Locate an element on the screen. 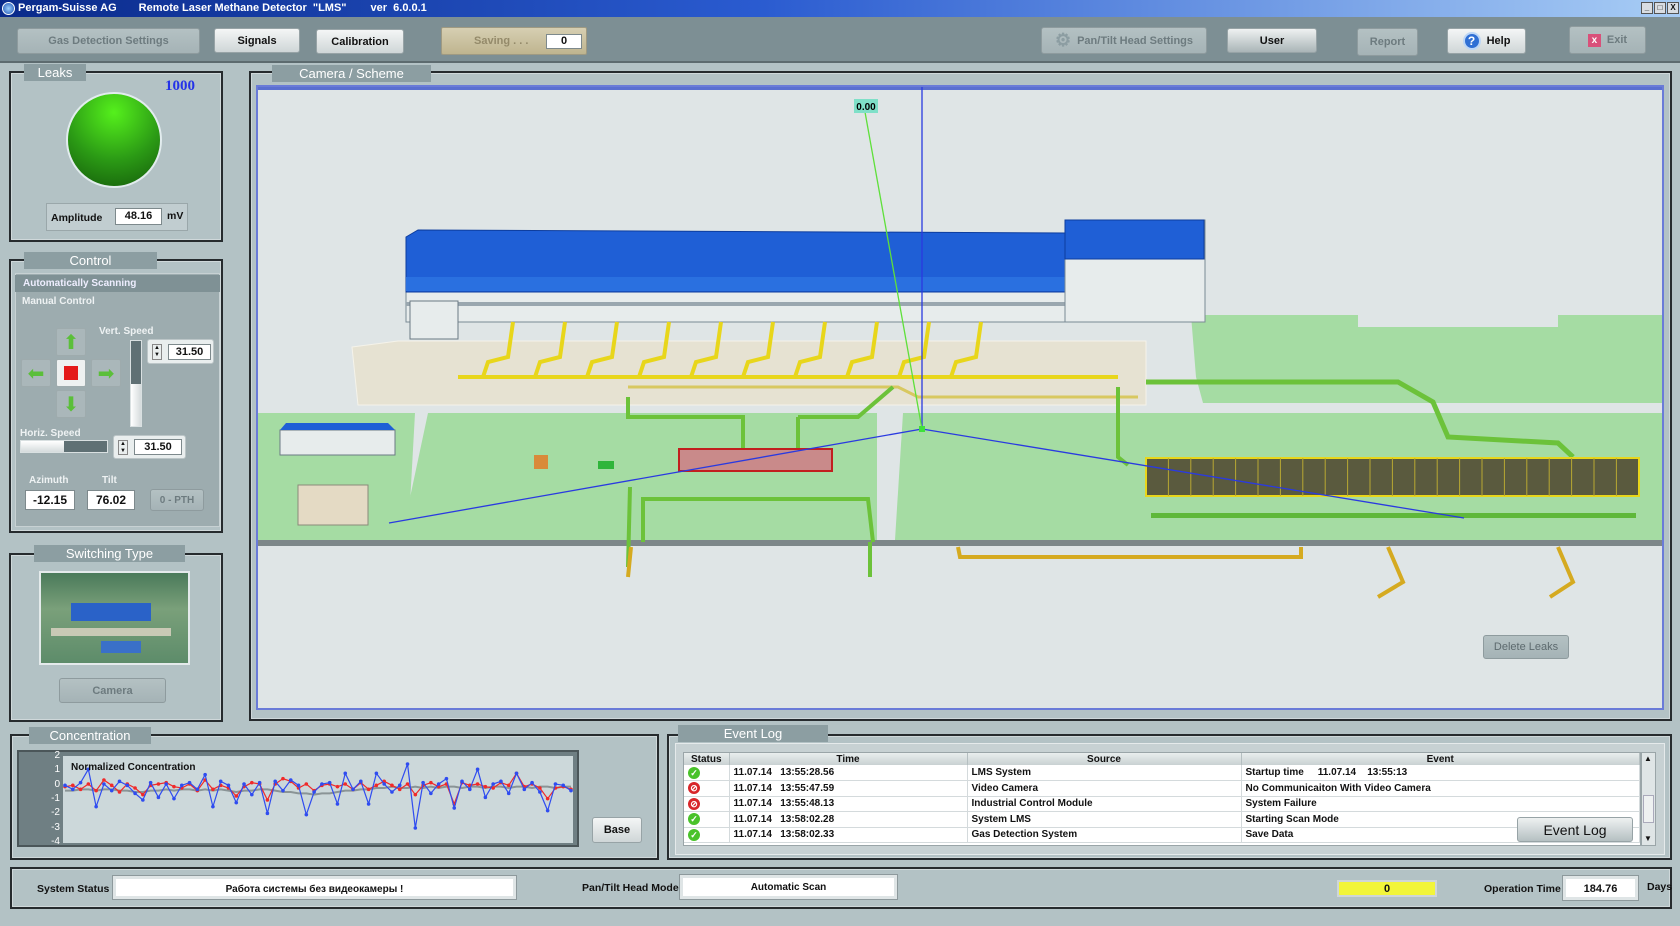 The width and height of the screenshot is (1680, 926). tilt-down-button: ⬇ is located at coordinates (71, 404).